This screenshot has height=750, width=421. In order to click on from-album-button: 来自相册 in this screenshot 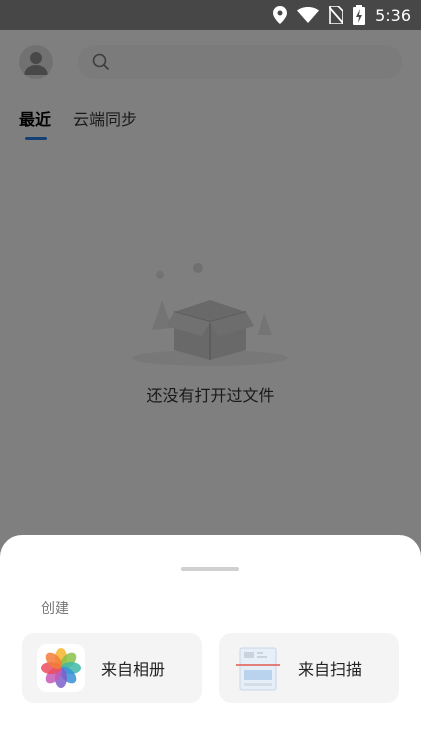, I will do `click(112, 668)`.